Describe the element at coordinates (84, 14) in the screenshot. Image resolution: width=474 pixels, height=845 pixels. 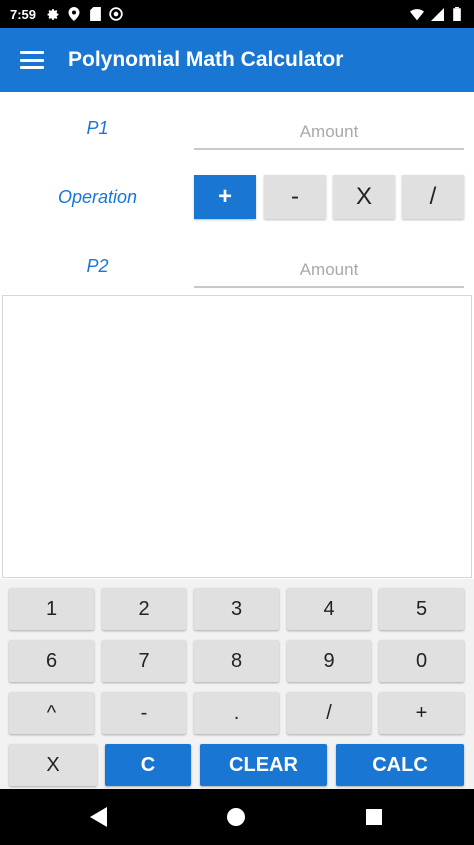
I see `status-icons-left` at that location.